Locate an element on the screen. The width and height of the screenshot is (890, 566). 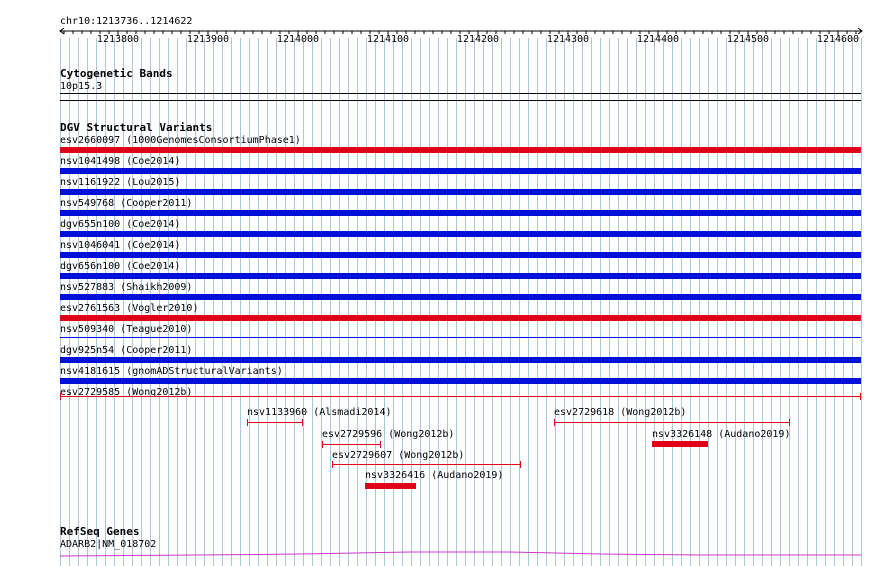
variant-label: nsv3326416 (Audano2019) is located at coordinates (434, 475).